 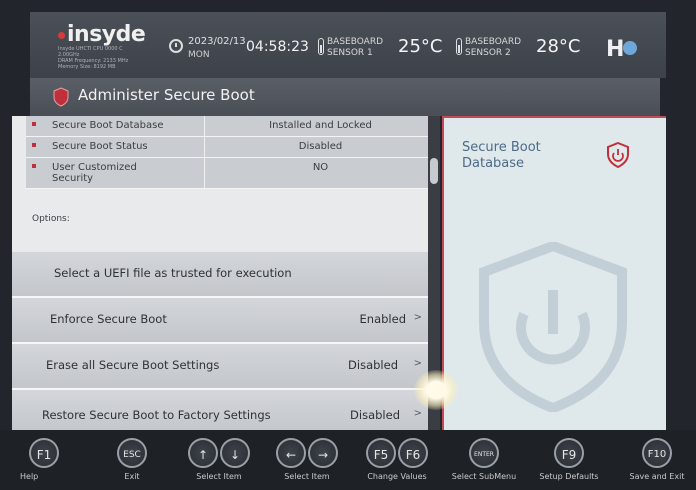 What do you see at coordinates (355, 42) in the screenshot?
I see `sensor-1-line1: BASEBOARD` at bounding box center [355, 42].